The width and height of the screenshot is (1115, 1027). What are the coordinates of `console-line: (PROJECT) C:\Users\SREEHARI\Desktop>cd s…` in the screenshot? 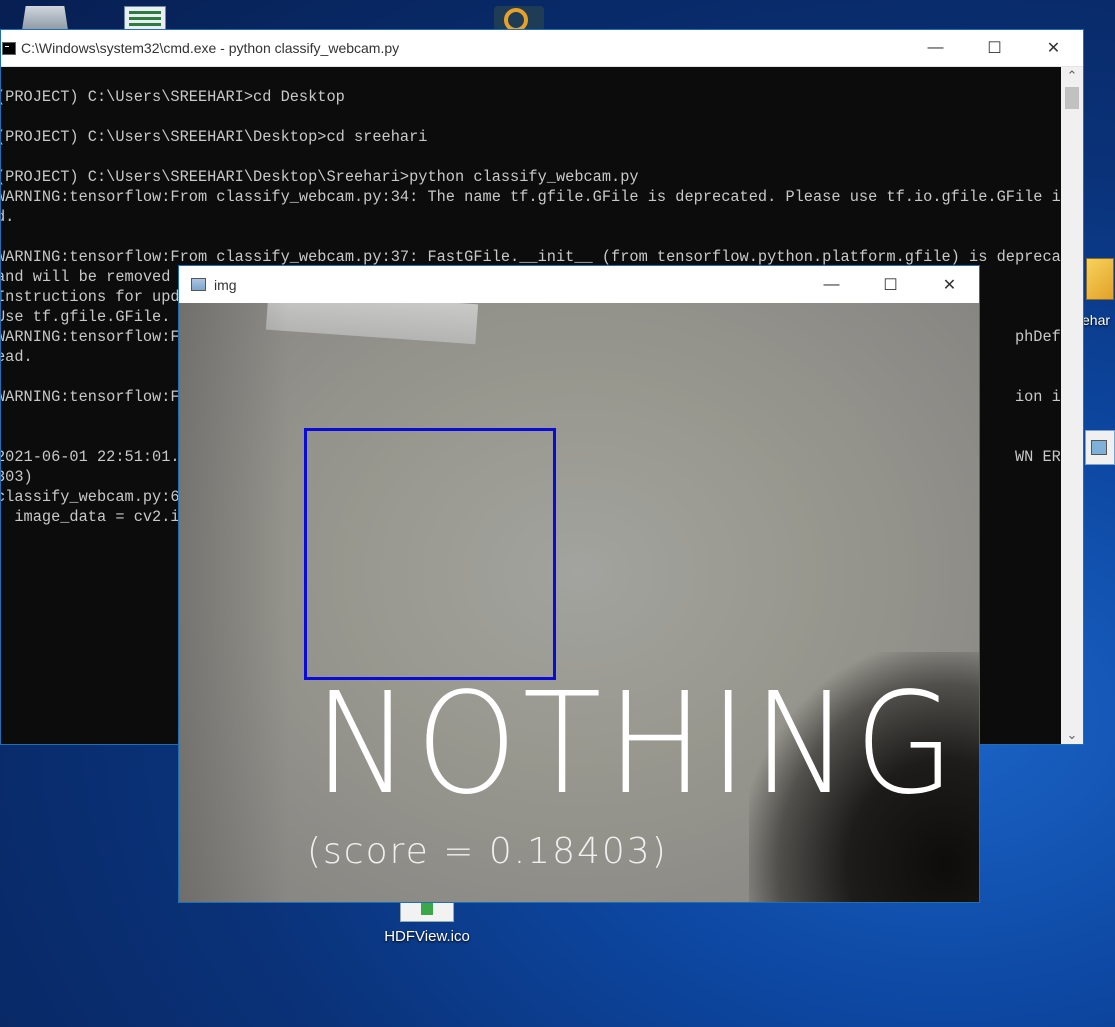 It's located at (214, 137).